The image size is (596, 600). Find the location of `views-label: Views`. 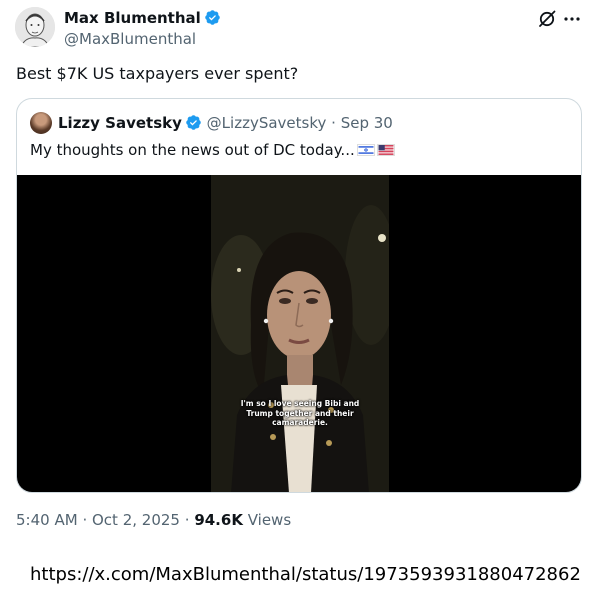

views-label: Views is located at coordinates (269, 520).